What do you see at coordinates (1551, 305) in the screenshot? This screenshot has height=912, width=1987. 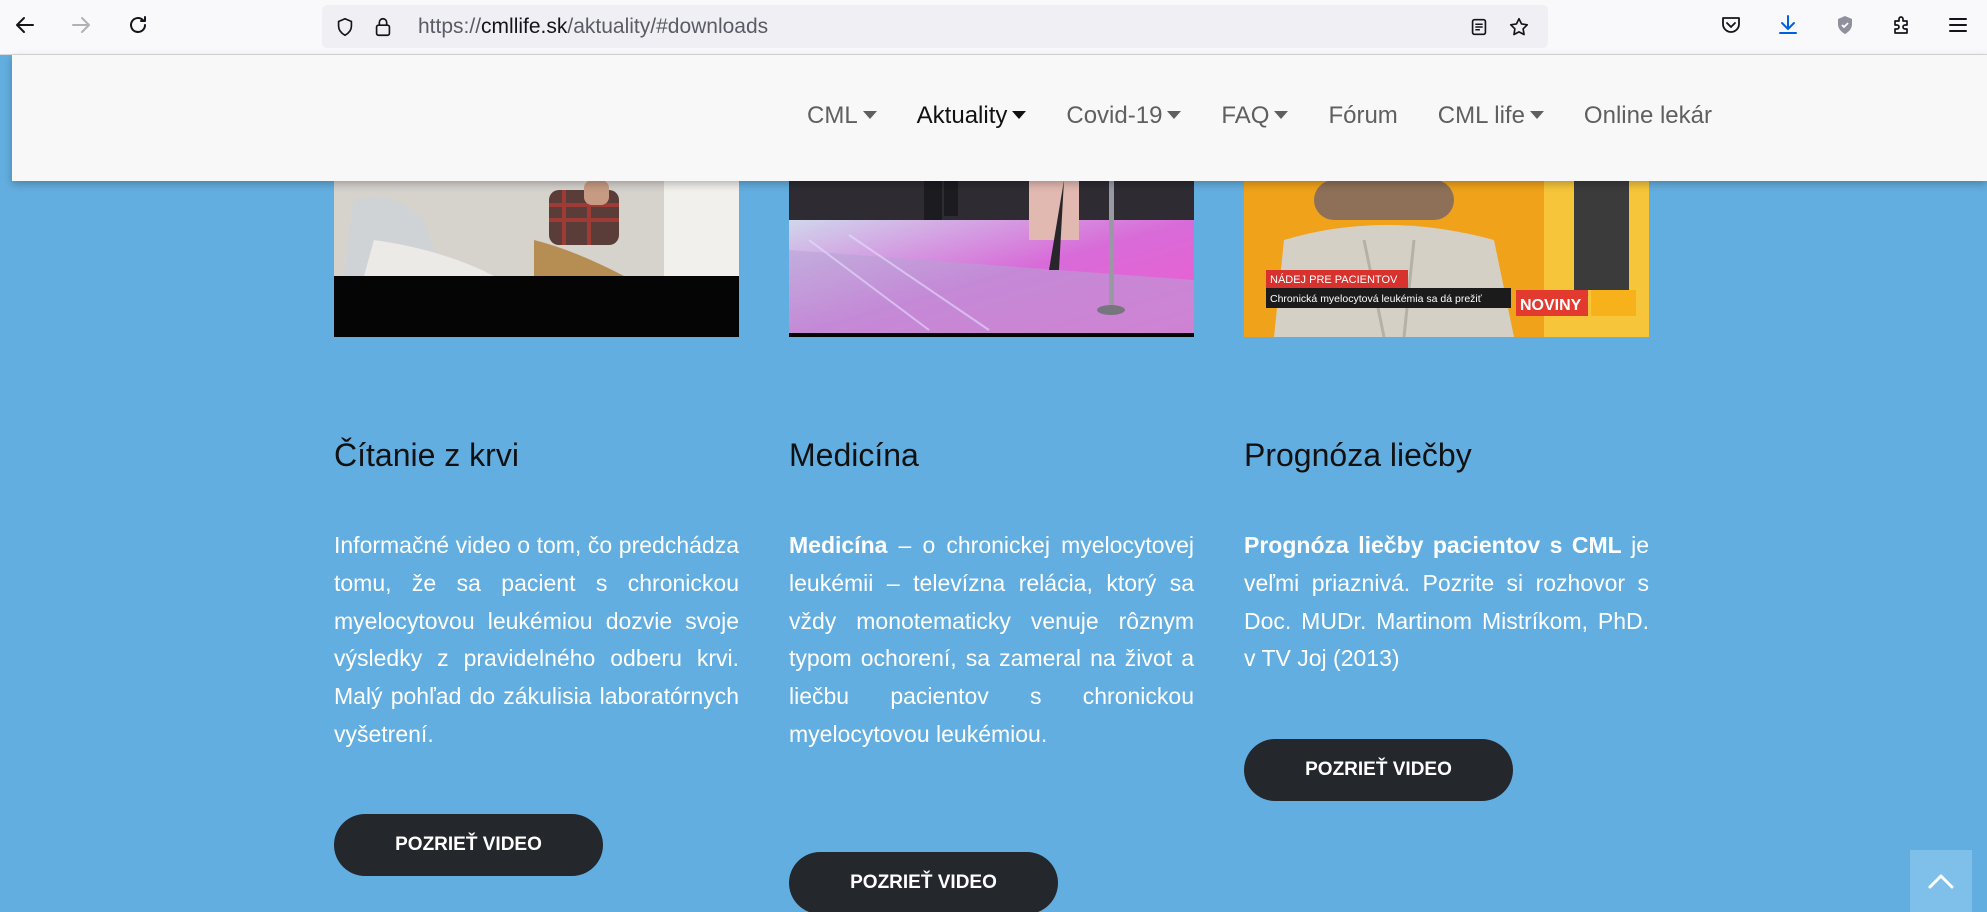 I see `thumbnail-brand-text: NOVINY` at bounding box center [1551, 305].